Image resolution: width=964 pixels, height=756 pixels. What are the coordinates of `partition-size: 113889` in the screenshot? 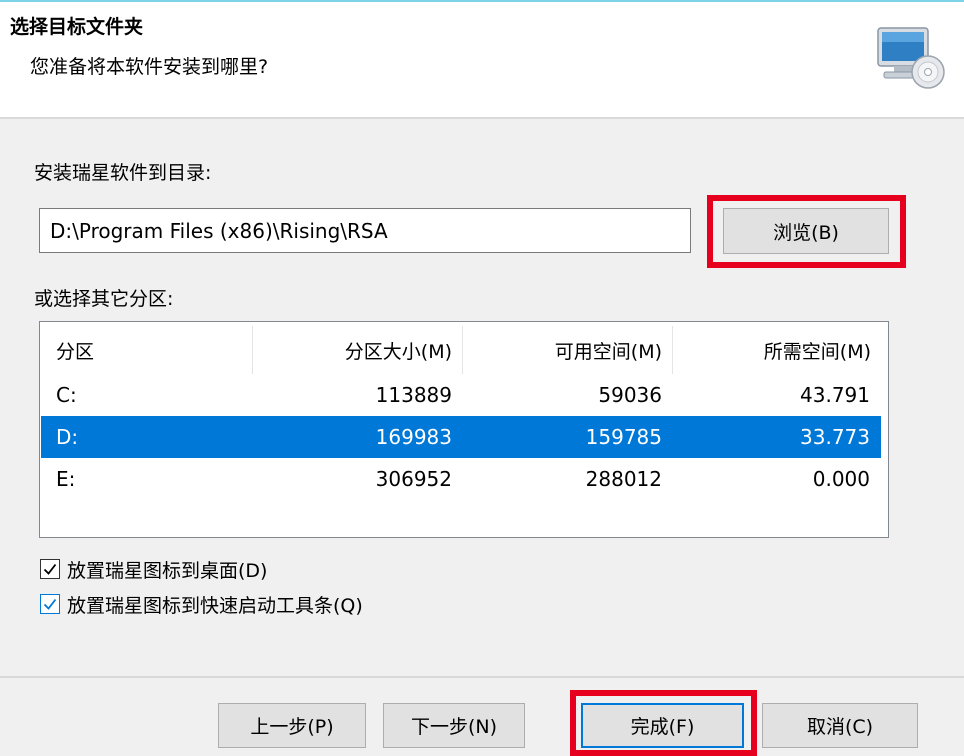 It's located at (413, 395).